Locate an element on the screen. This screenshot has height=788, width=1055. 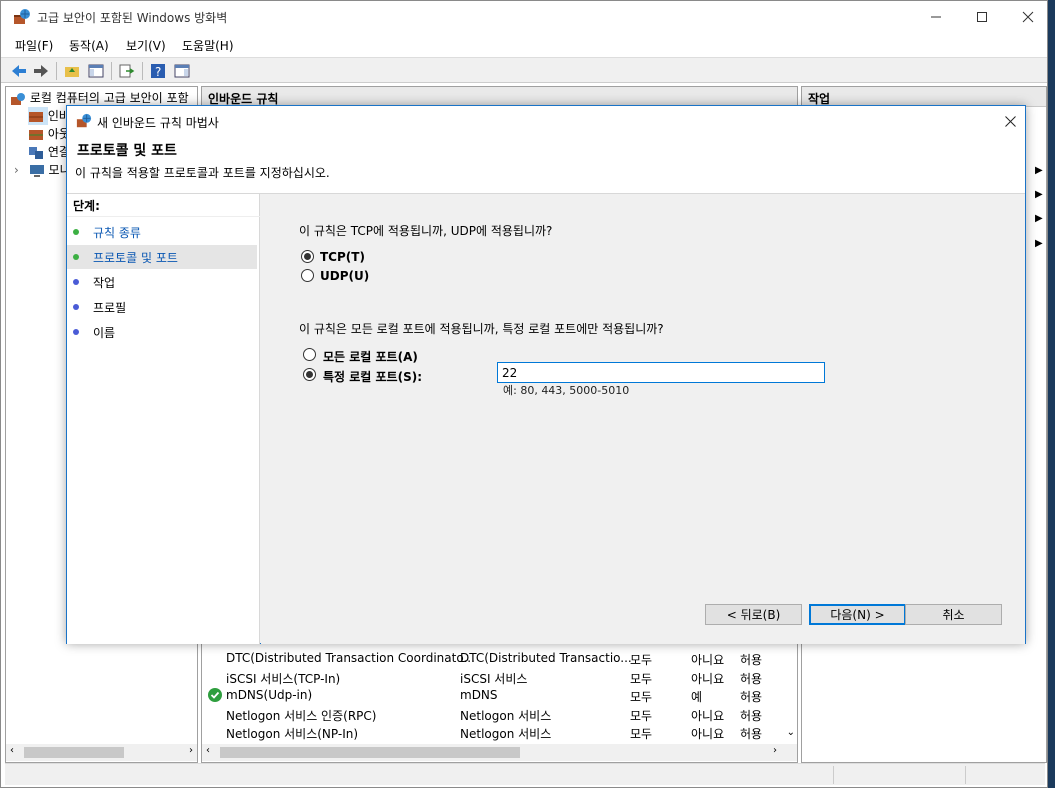
show-hide-tree-button is located at coordinates (96, 71).